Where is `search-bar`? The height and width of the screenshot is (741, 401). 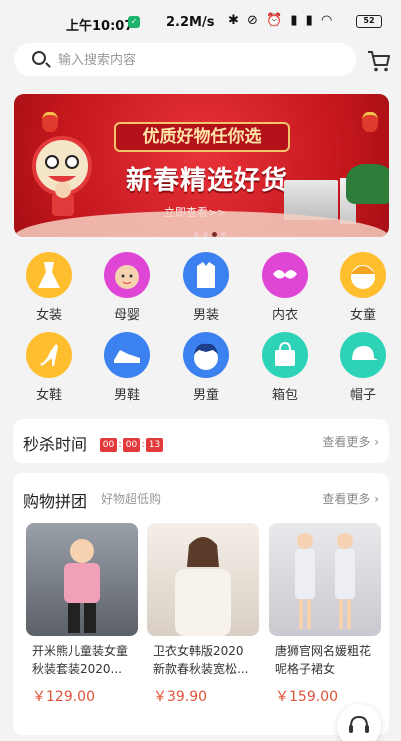
search-bar is located at coordinates (185, 59).